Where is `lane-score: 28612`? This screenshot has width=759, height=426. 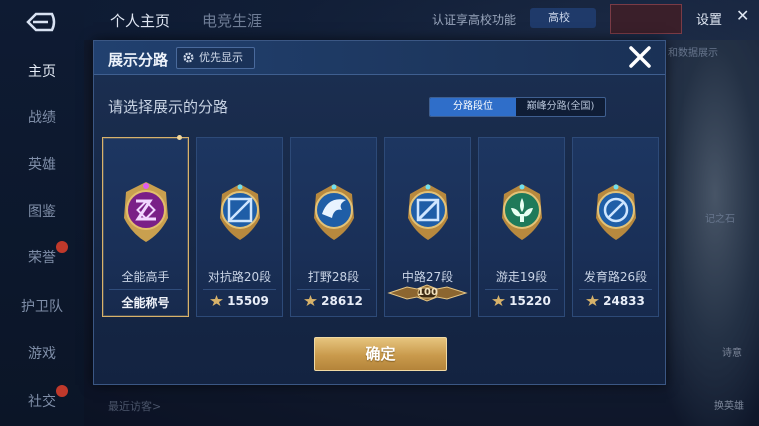 lane-score: 28612 is located at coordinates (333, 301).